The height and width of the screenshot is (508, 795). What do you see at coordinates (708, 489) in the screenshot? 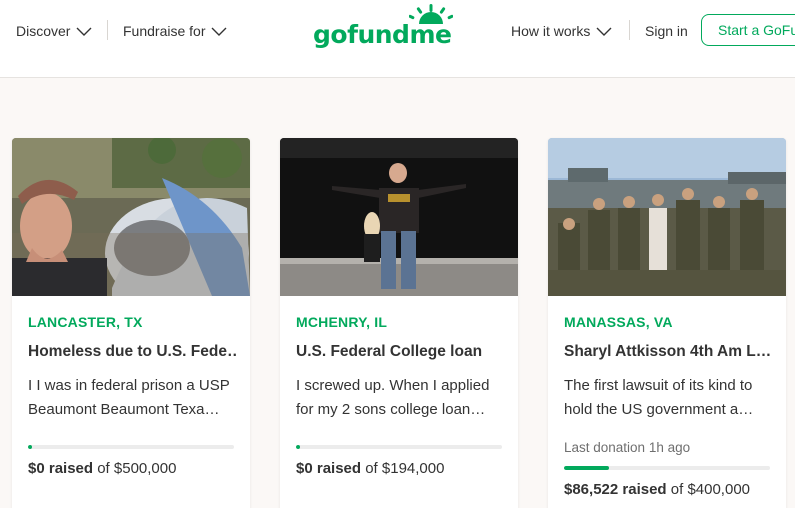
I see `goal-amount: of $400,000` at bounding box center [708, 489].